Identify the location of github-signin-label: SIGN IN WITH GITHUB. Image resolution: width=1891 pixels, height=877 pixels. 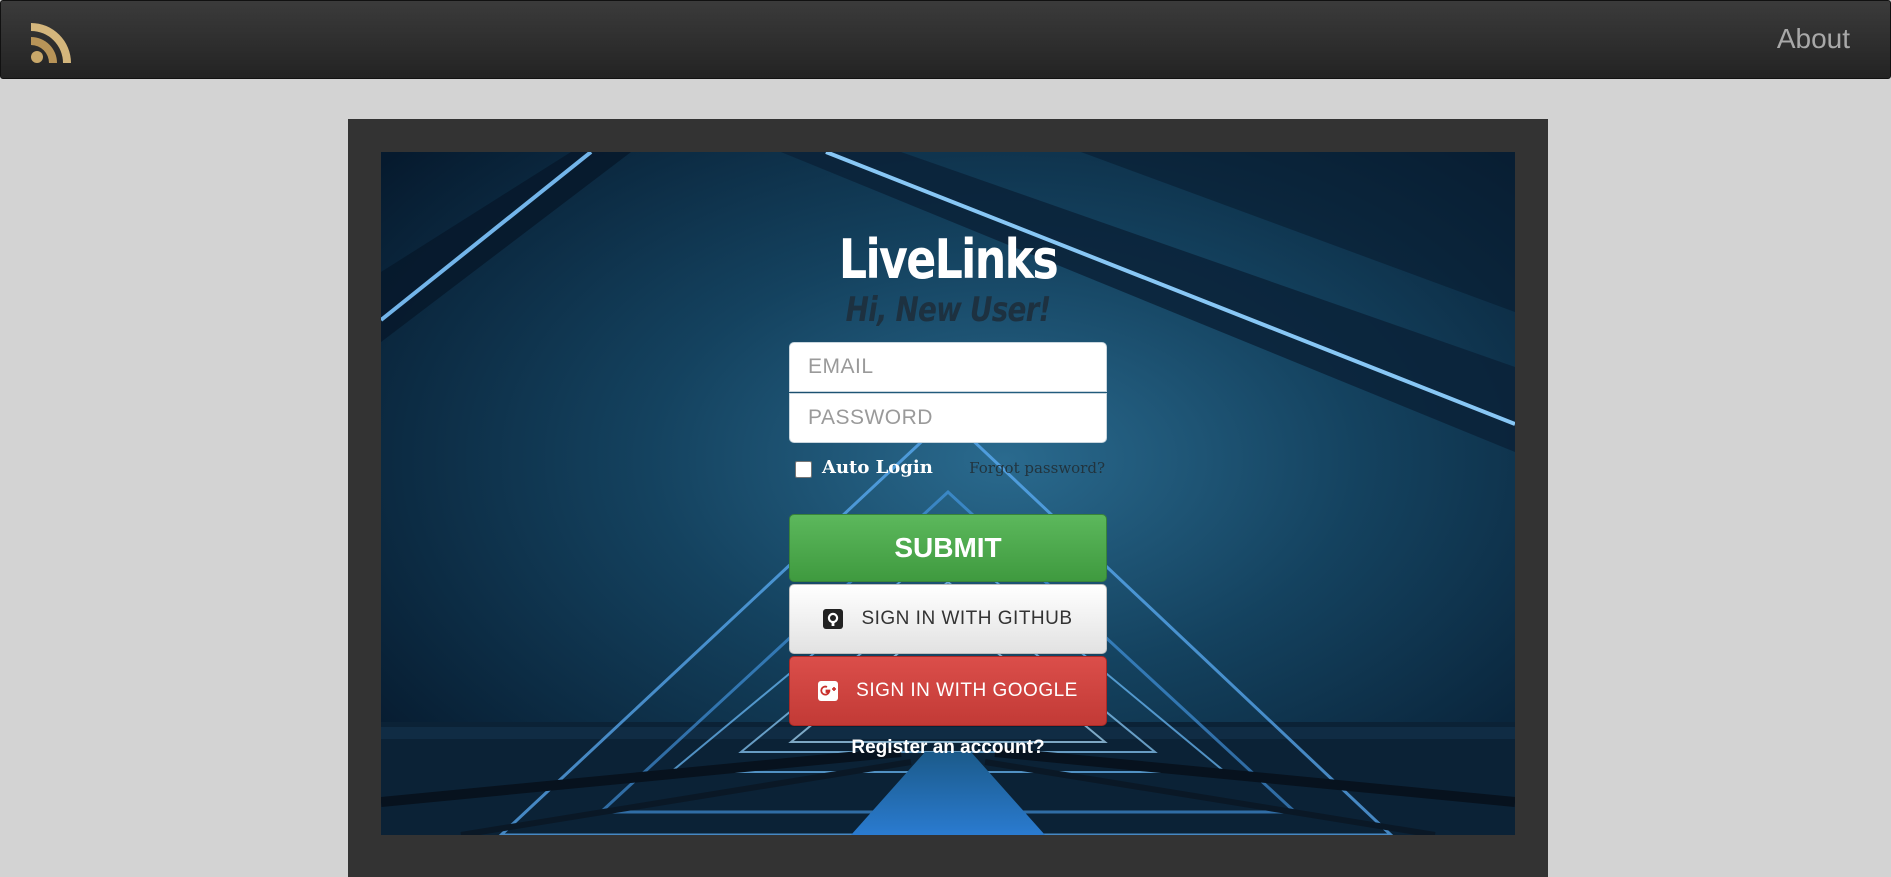
(967, 618).